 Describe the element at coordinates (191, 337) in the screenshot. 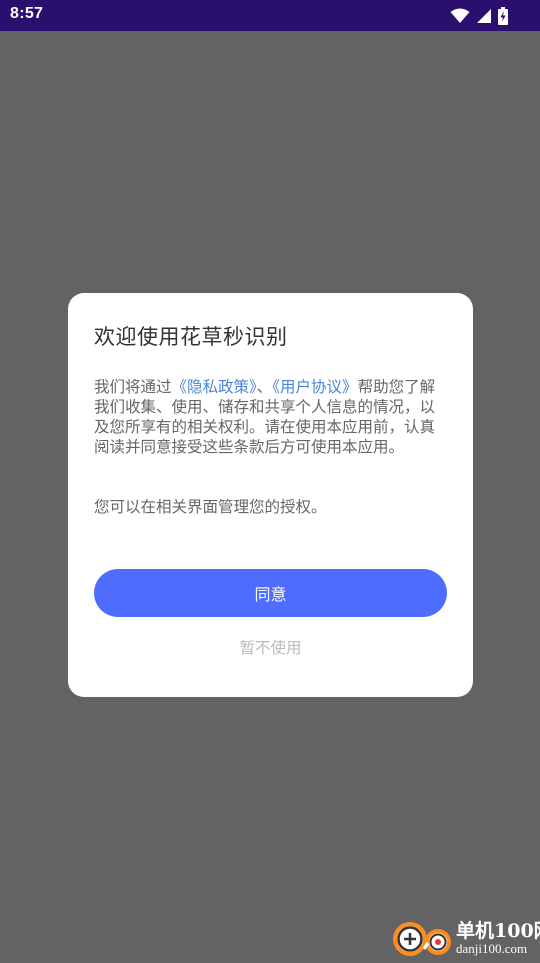

I see `dialog-title: 欢迎使用花草秒识别` at that location.